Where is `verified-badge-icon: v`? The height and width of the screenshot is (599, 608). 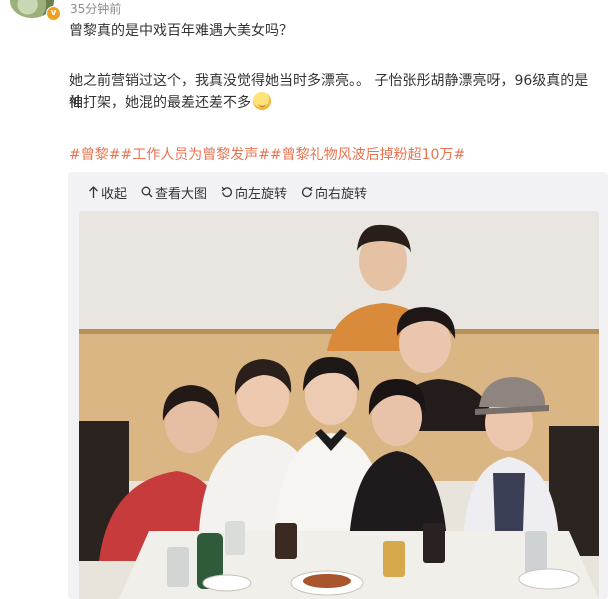 verified-badge-icon: v is located at coordinates (53, 13).